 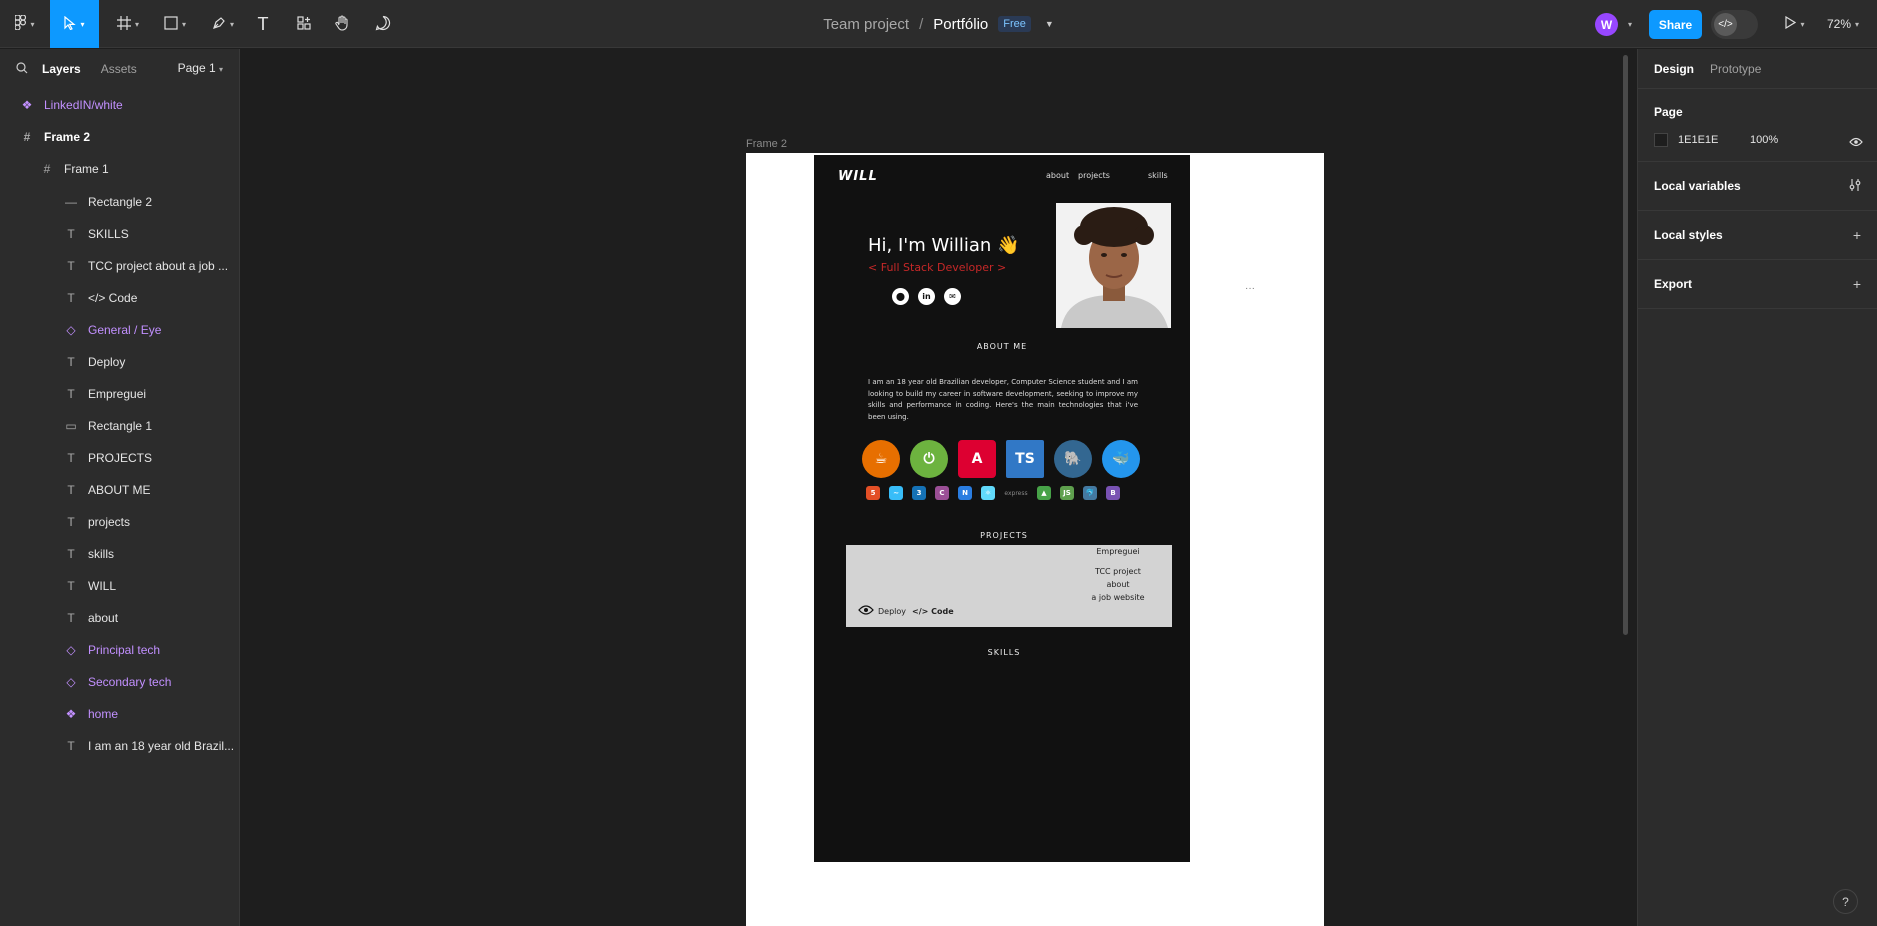 What do you see at coordinates (1735, 69) in the screenshot?
I see `tab-prototype: Prototype` at bounding box center [1735, 69].